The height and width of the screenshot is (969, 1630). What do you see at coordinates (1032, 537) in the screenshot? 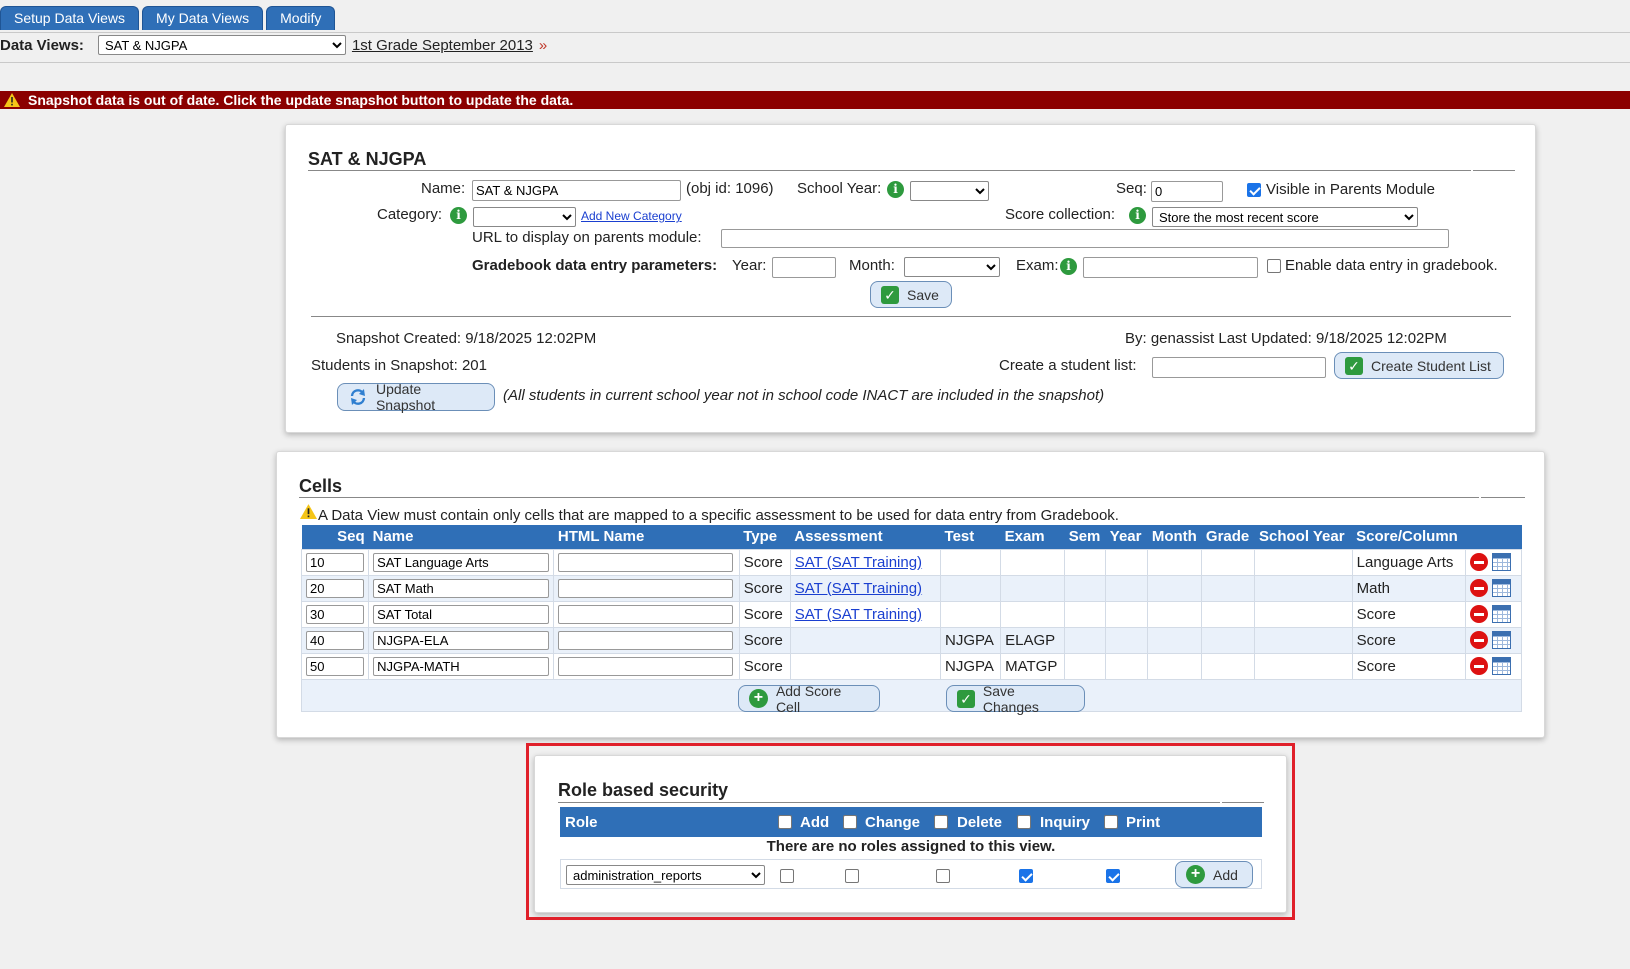
I see `col-exam: Exam` at bounding box center [1032, 537].